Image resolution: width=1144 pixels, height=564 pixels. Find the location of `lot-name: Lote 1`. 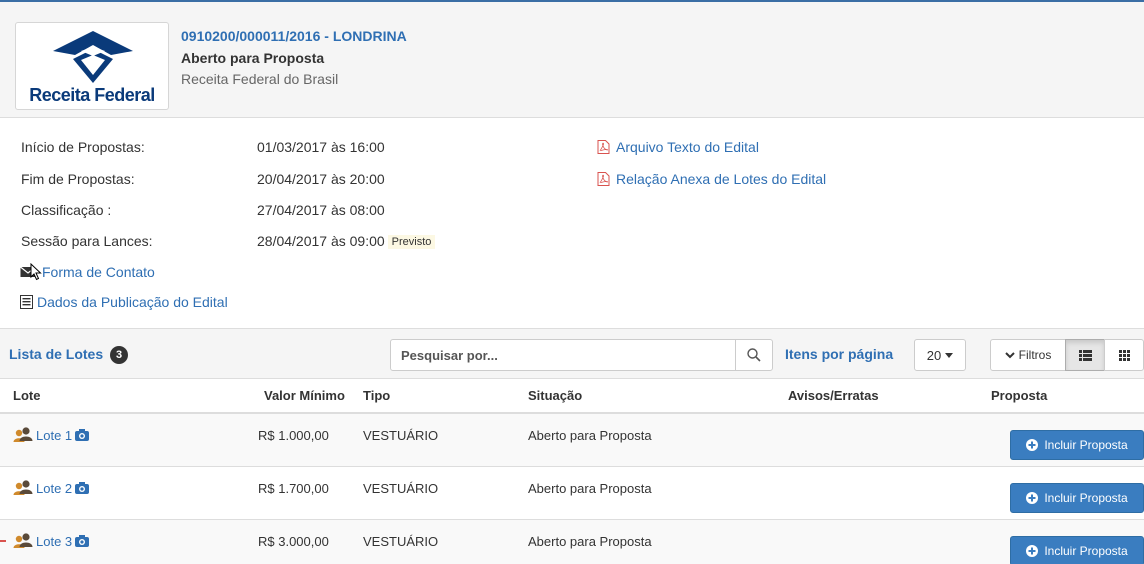

lot-name: Lote 1 is located at coordinates (54, 435).